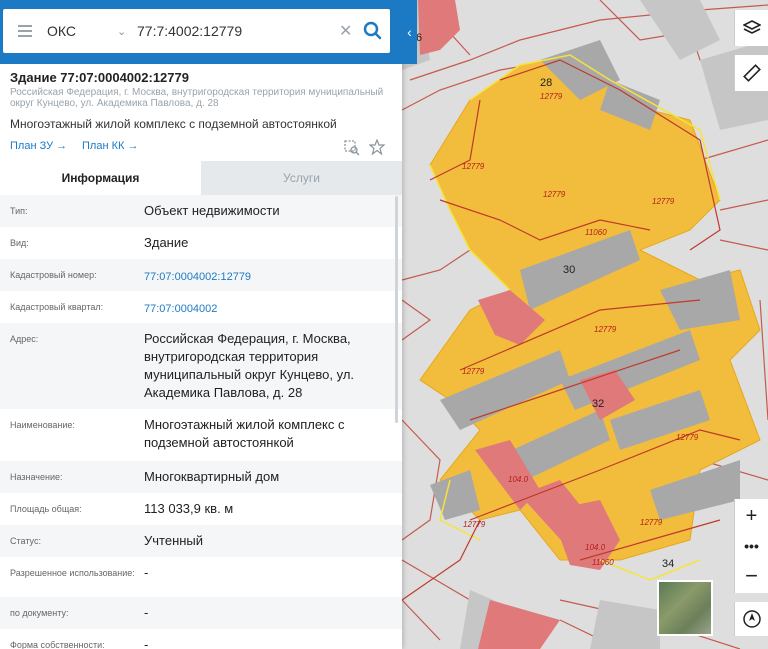  I want to click on property-value: Объект недвижимости, so click(212, 210).